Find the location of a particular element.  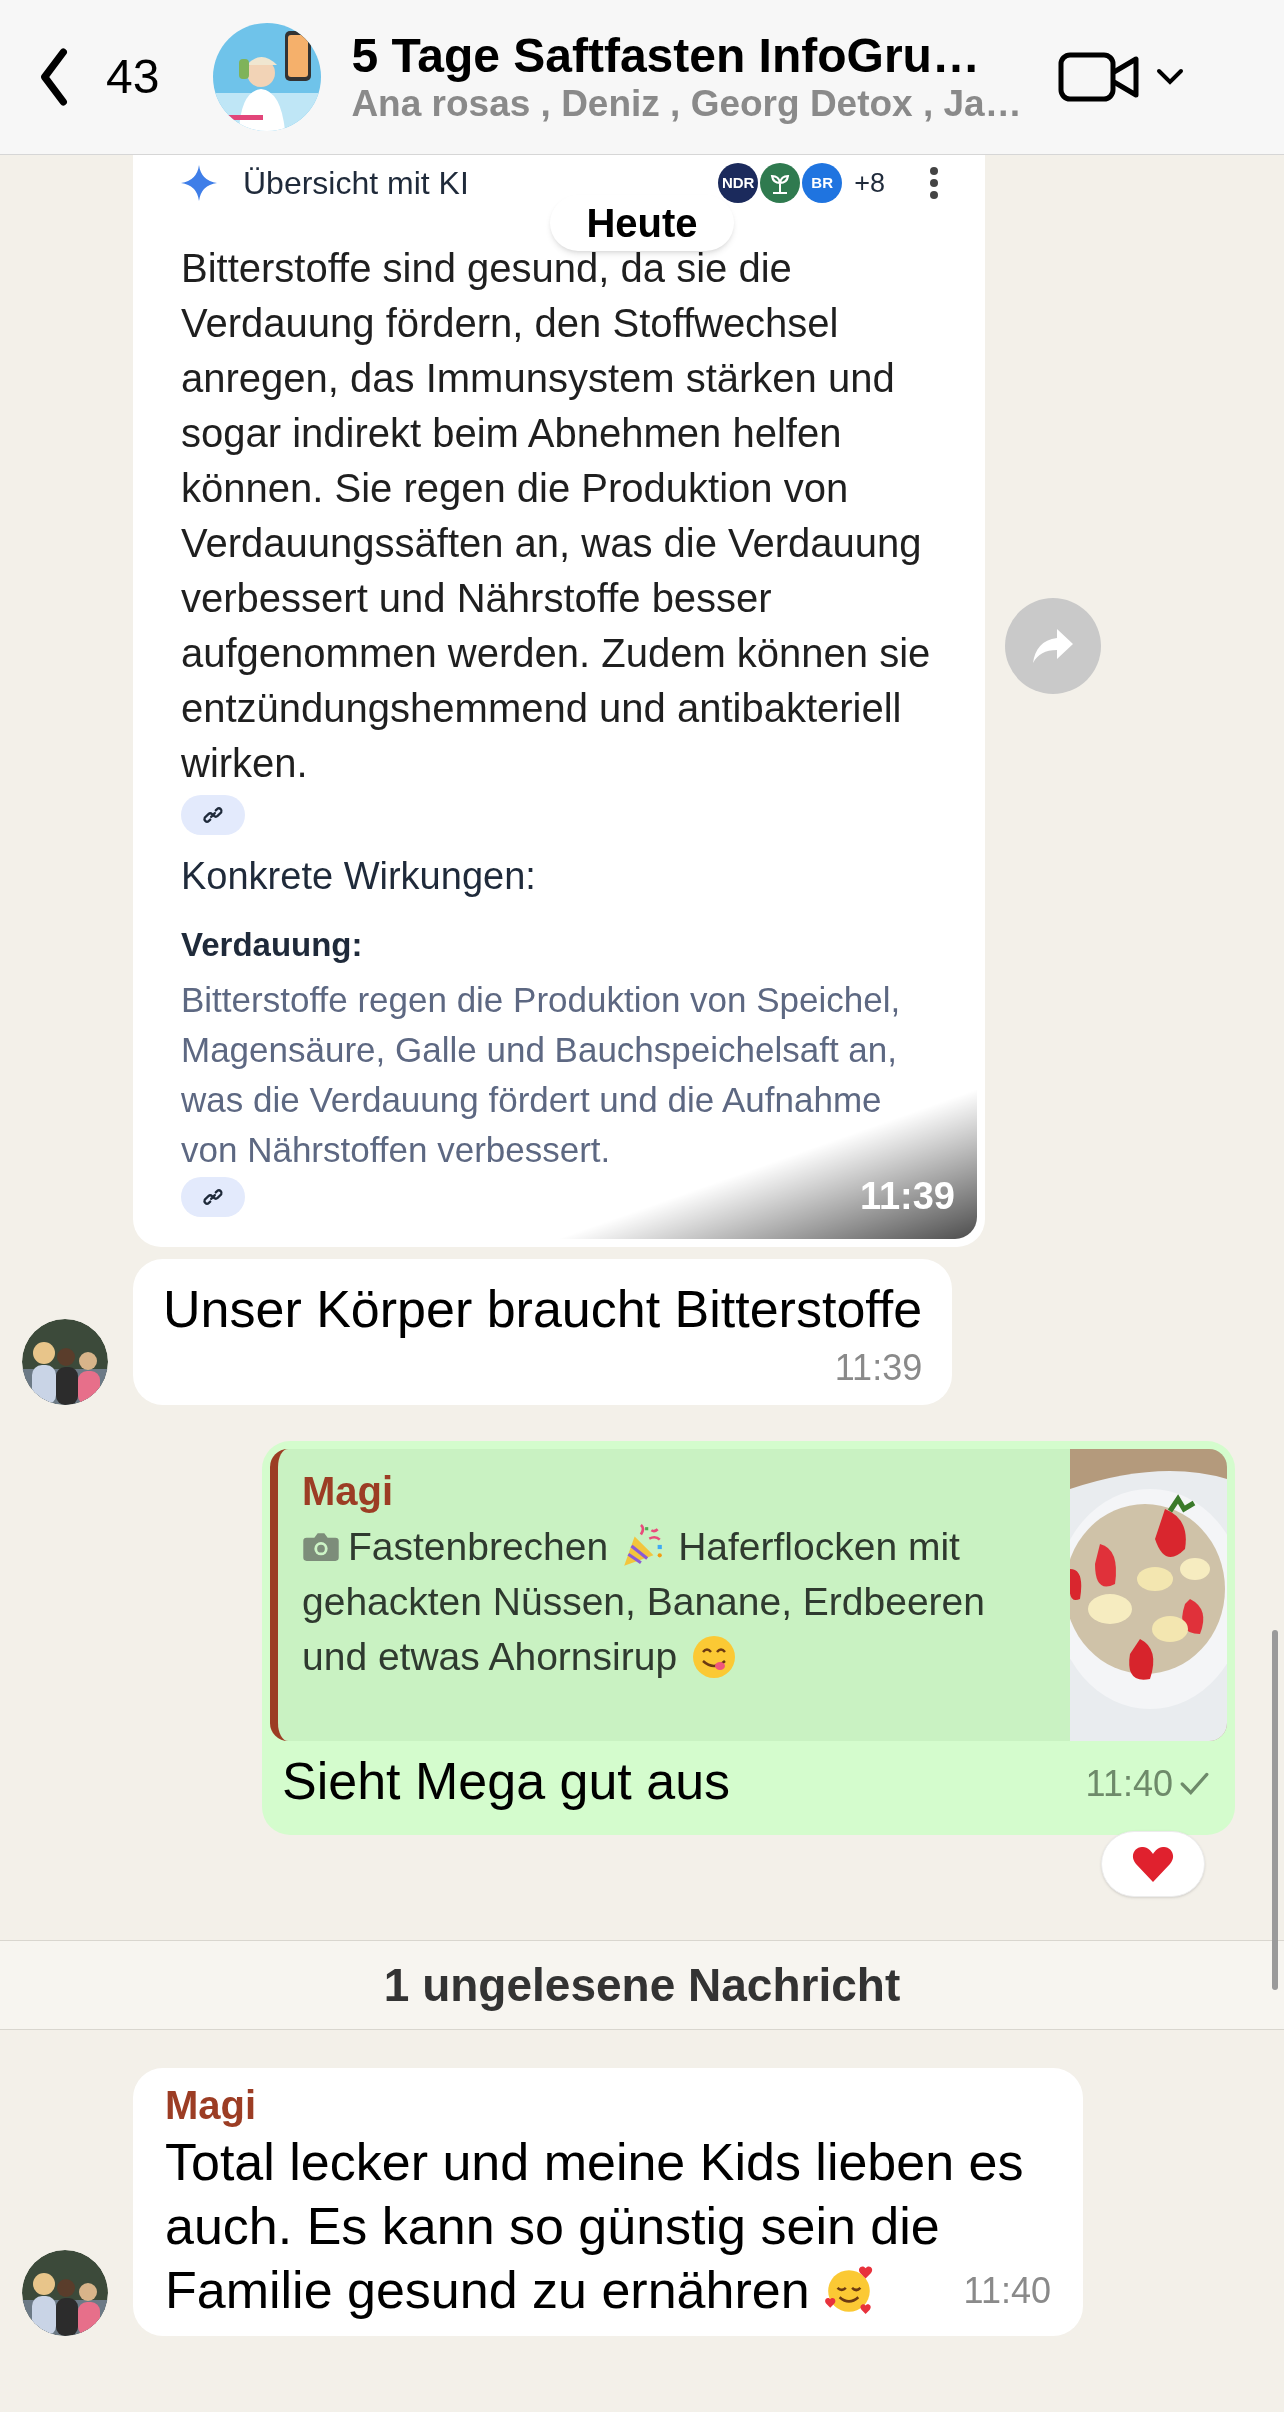

unread-count: 43 is located at coordinates (133, 77).